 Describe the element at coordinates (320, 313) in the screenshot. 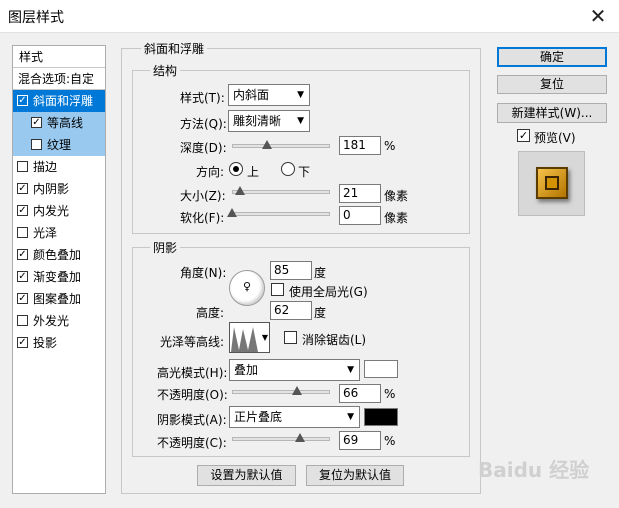

I see `altitude-unit: 度` at that location.